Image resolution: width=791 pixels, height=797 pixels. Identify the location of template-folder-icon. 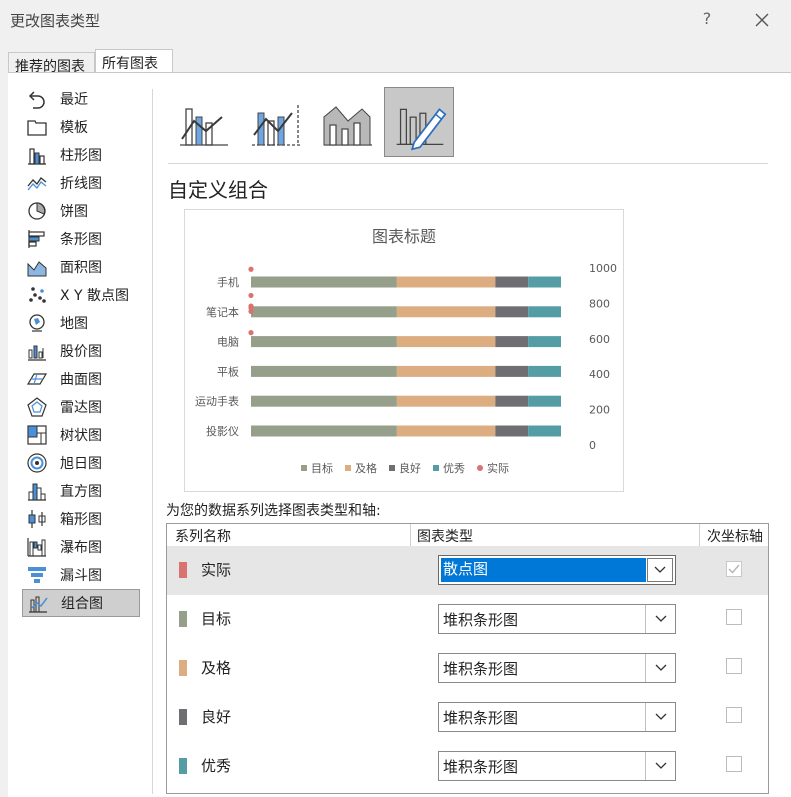
(37, 127).